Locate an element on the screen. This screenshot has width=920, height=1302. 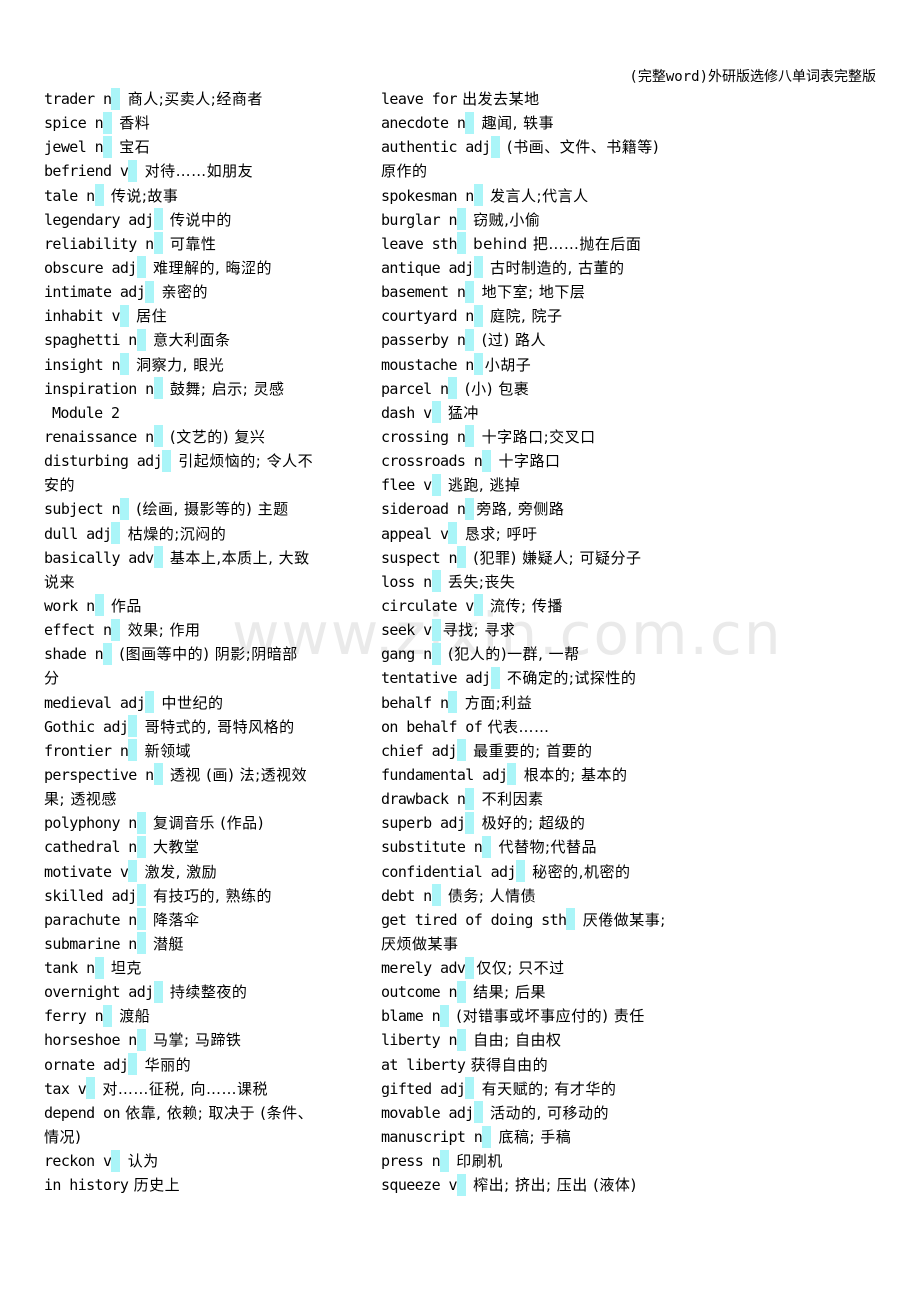
vocab-definition: 意大利面条 is located at coordinates (189, 340).